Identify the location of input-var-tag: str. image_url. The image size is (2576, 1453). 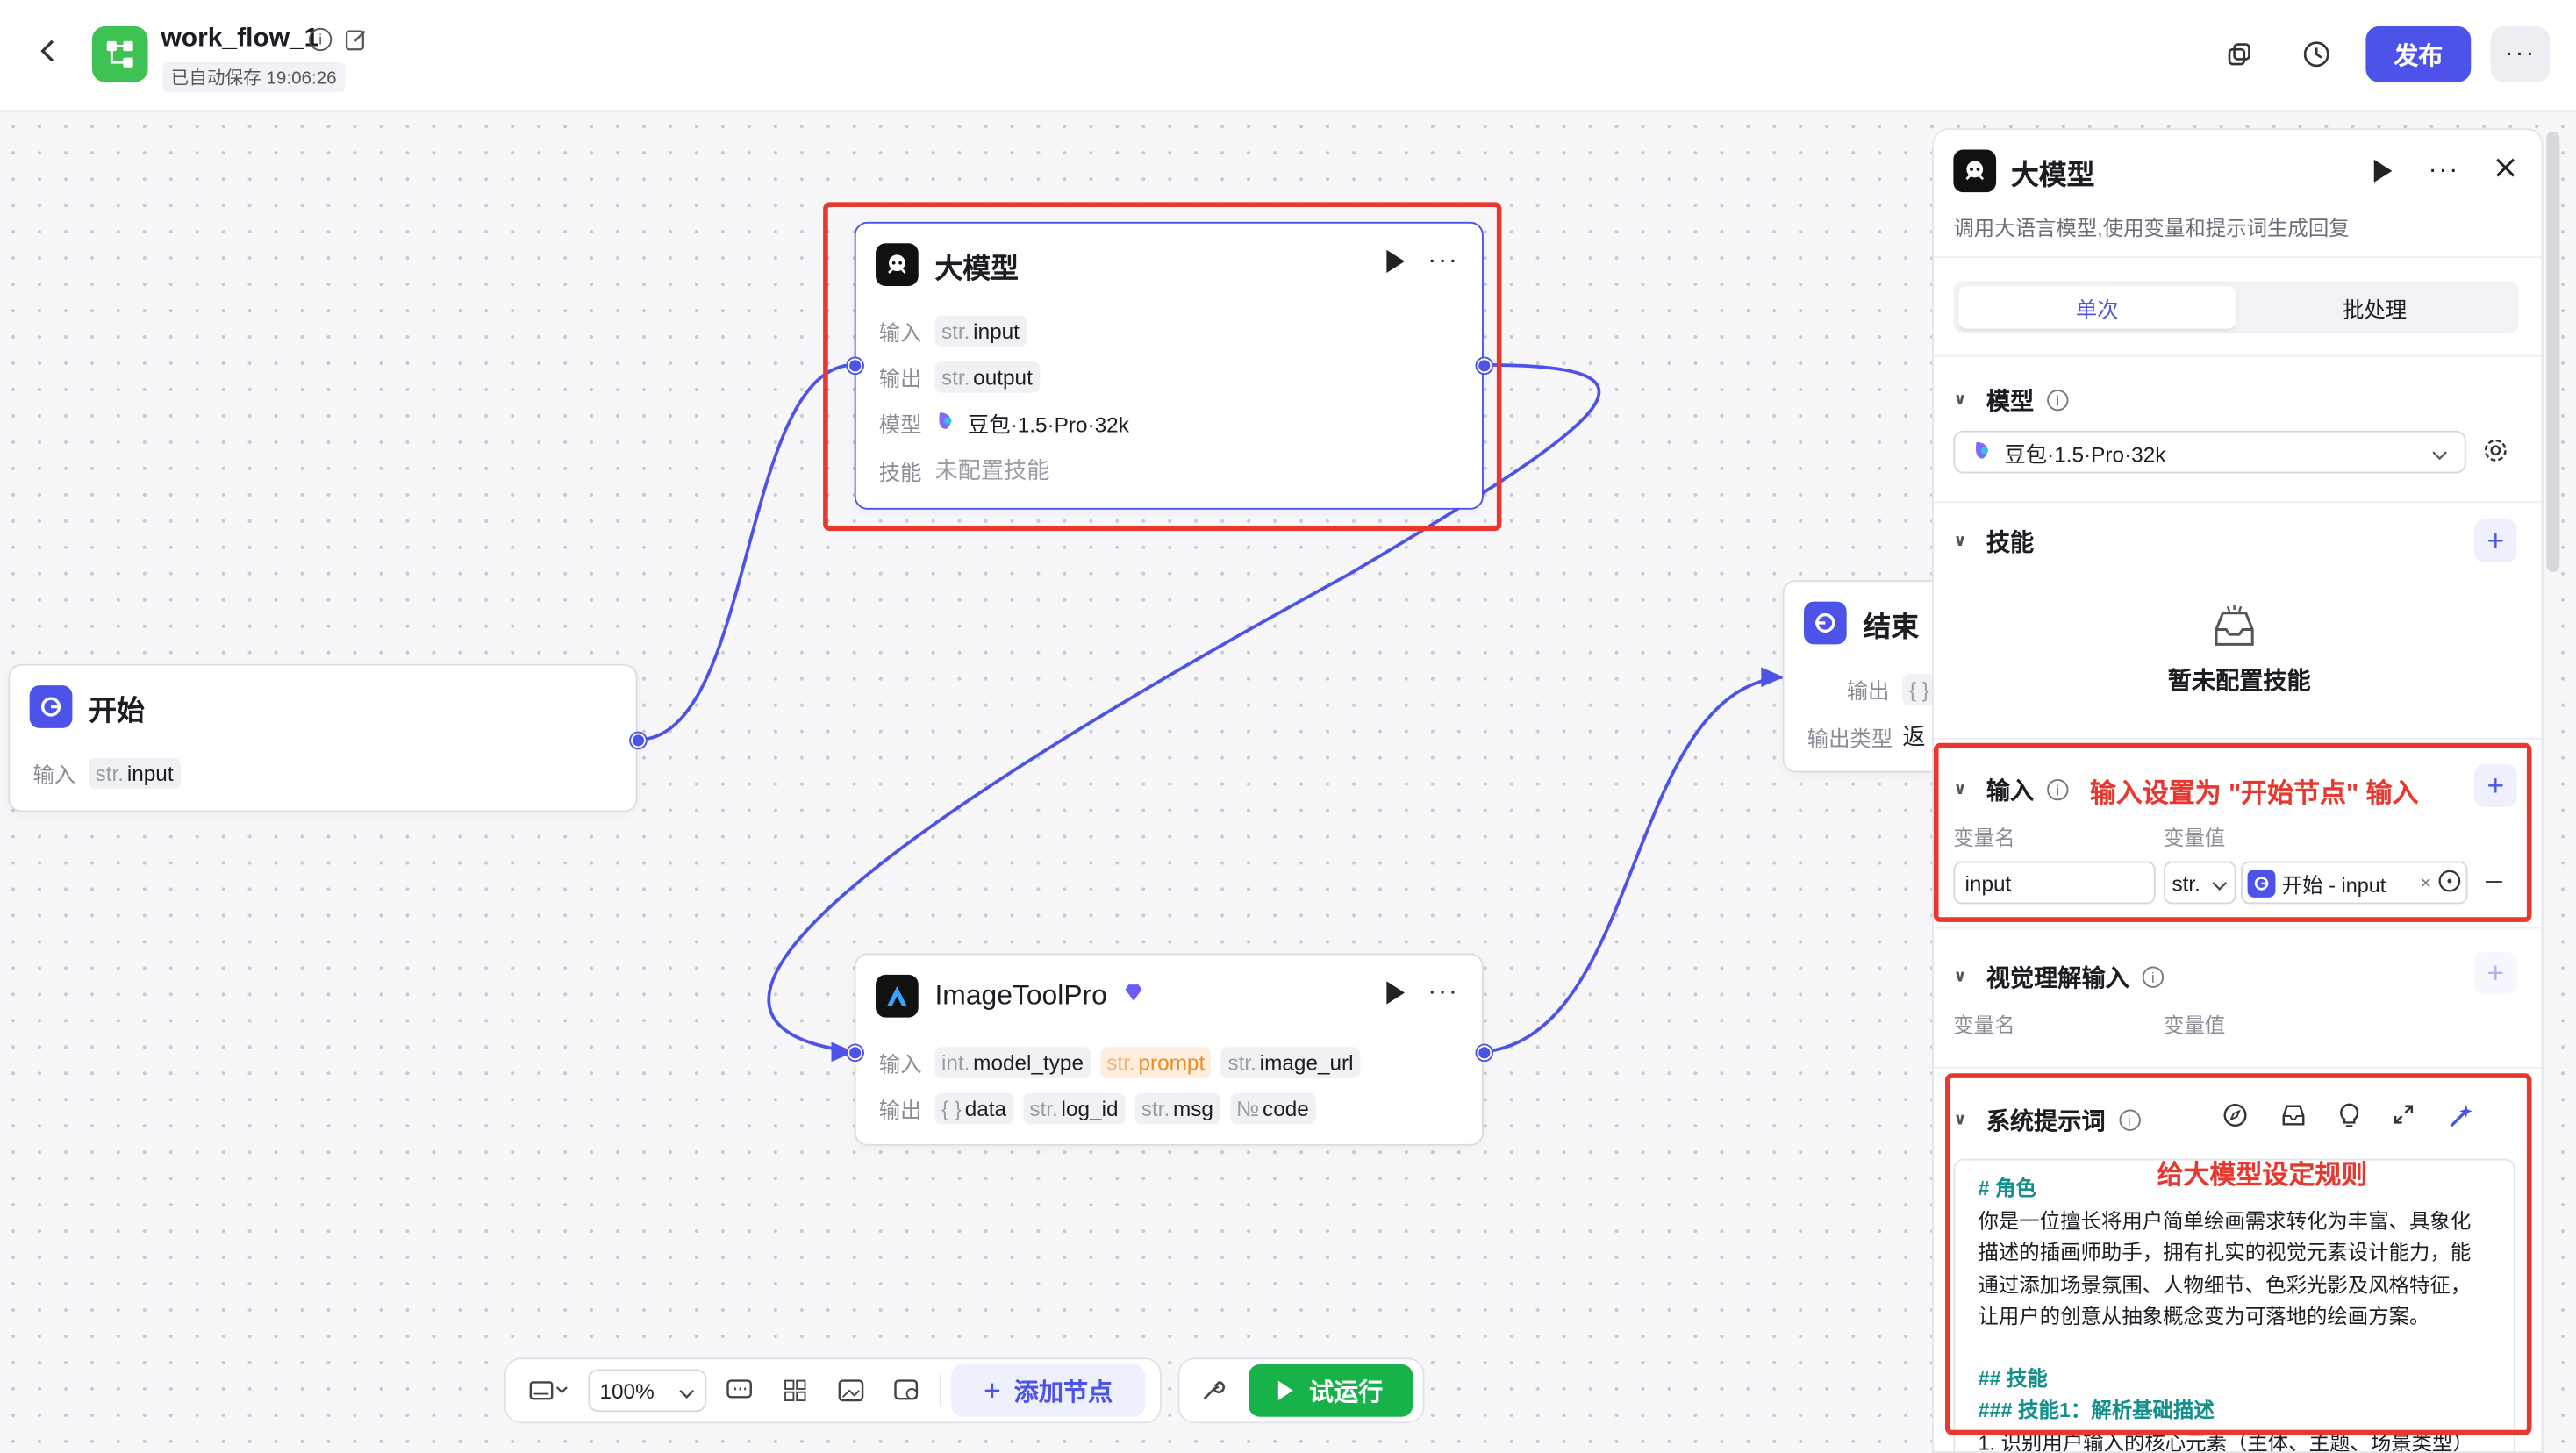
(1290, 1062).